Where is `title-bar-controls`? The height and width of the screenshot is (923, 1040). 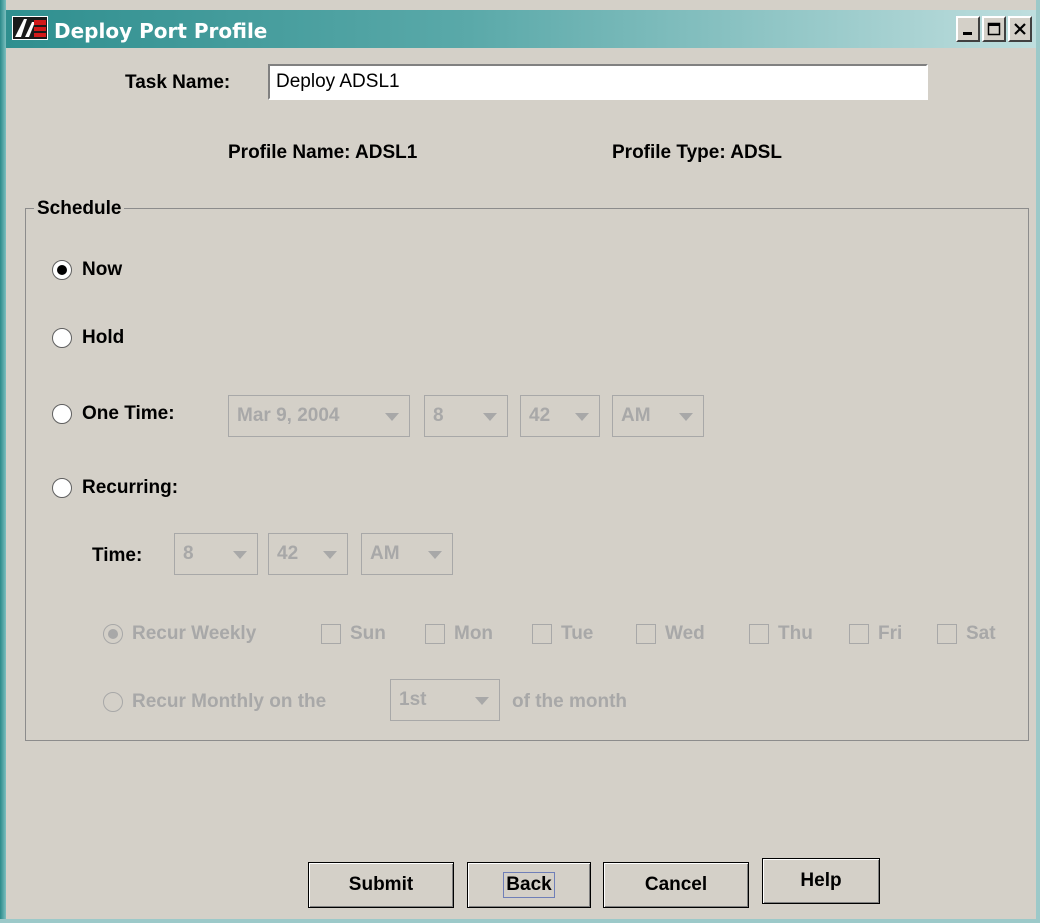
title-bar-controls is located at coordinates (994, 29).